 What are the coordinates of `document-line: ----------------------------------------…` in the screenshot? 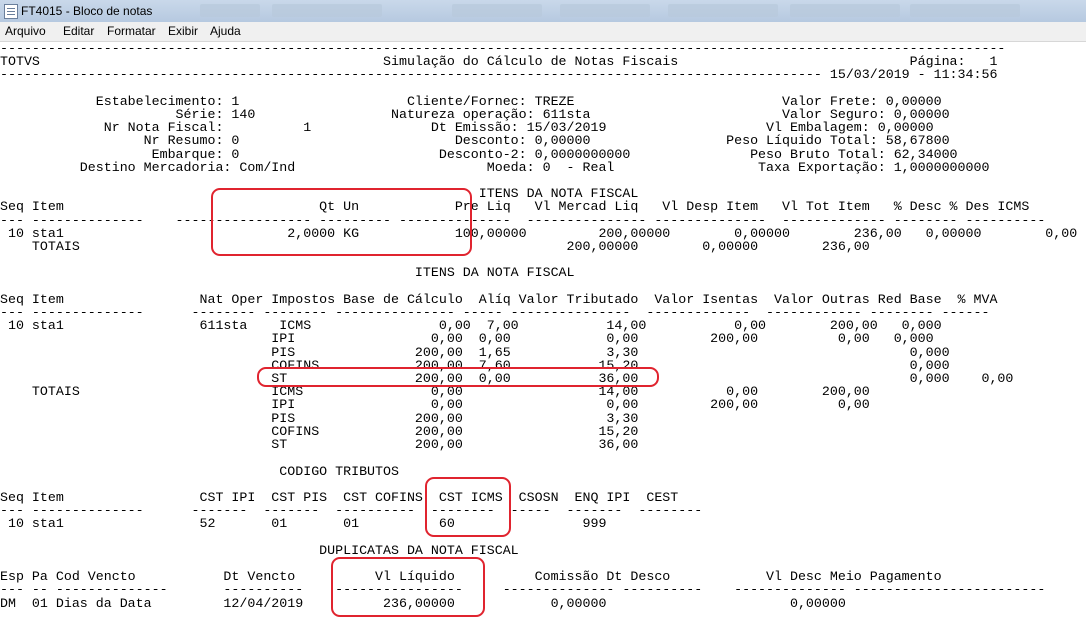 It's located at (499, 75).